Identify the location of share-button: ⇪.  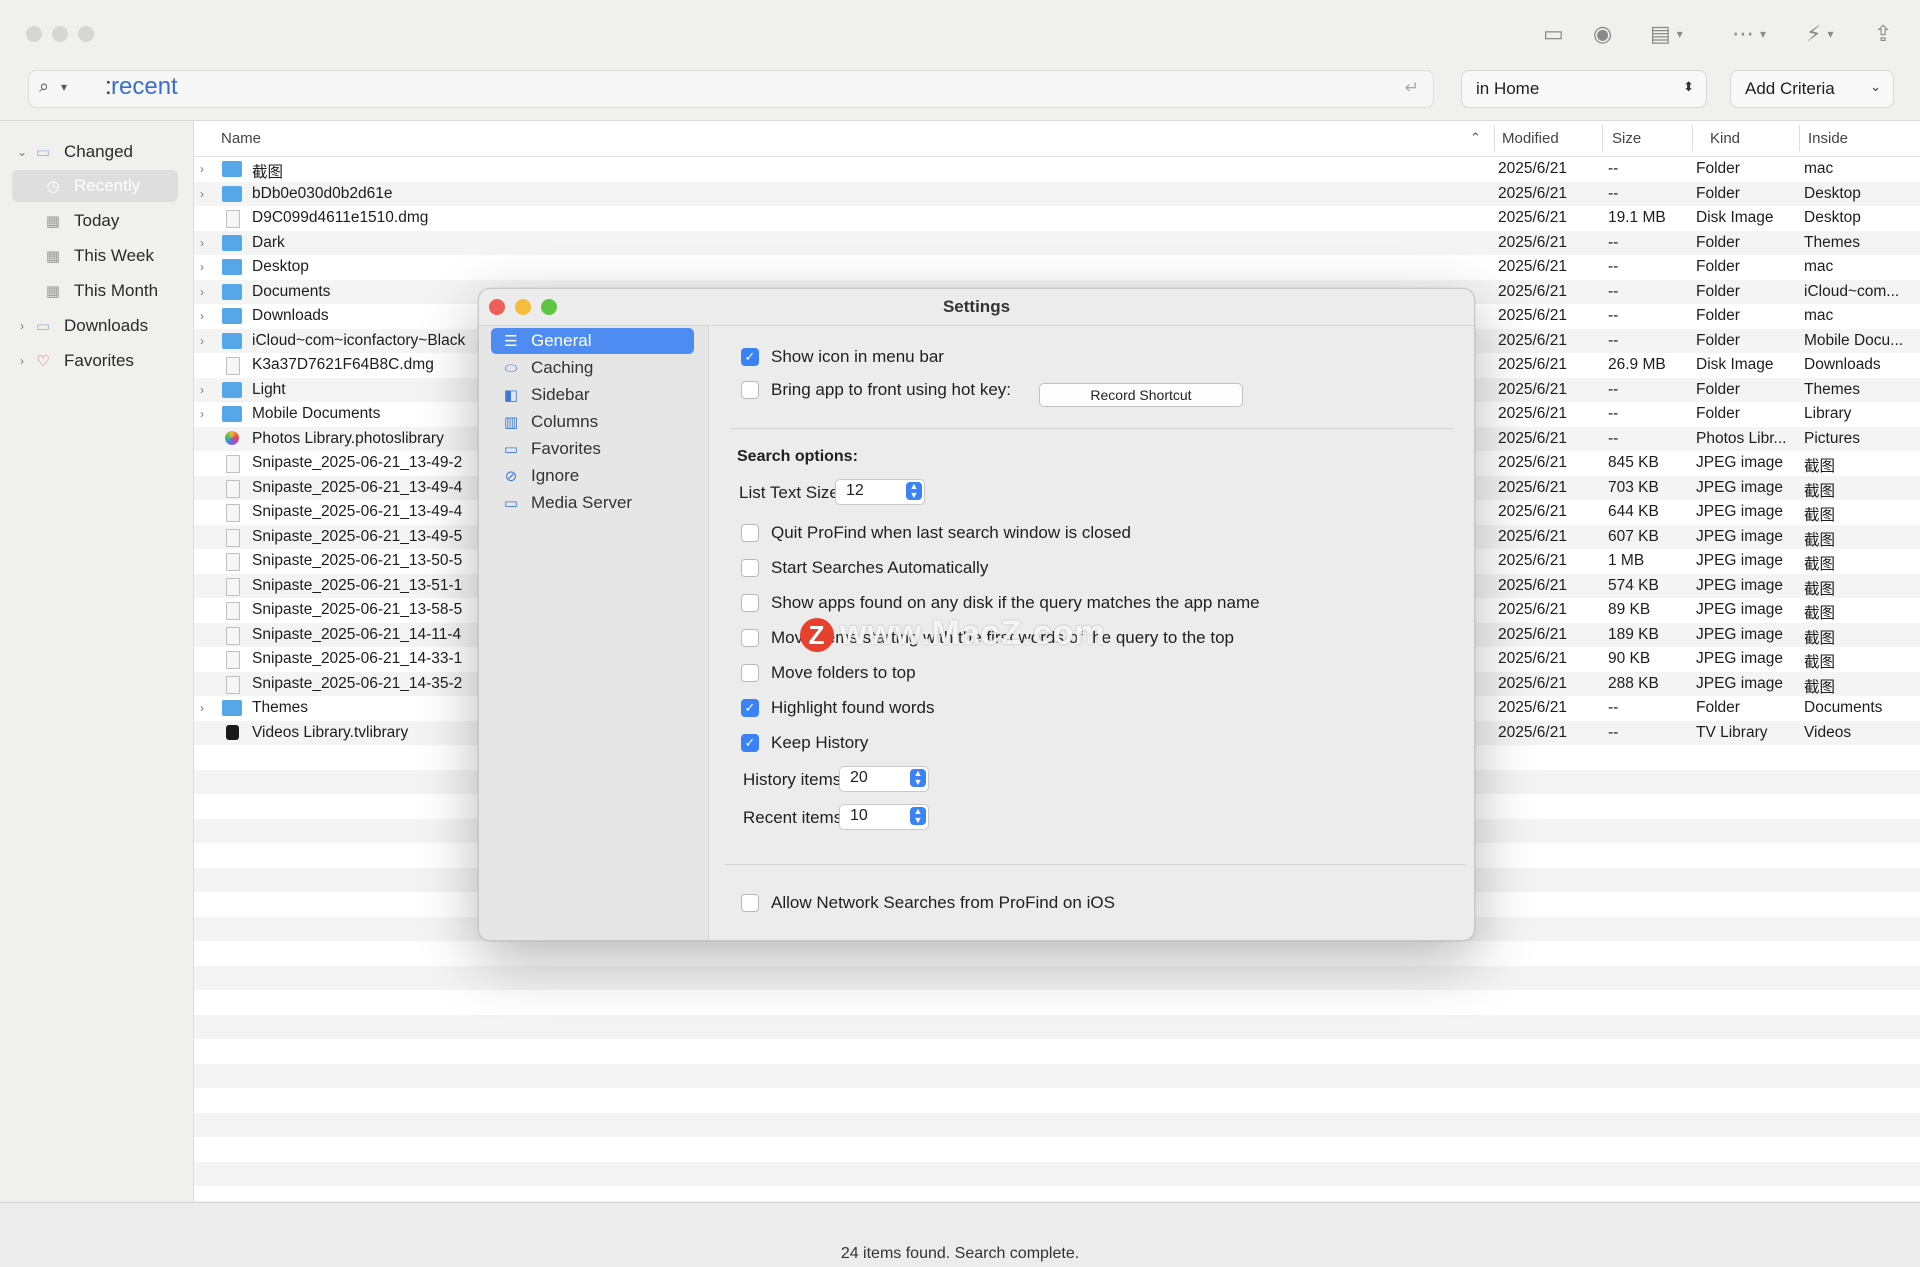
(1883, 34).